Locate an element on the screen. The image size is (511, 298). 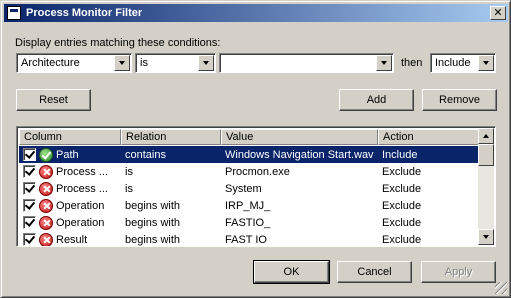
row-action: Include is located at coordinates (400, 154).